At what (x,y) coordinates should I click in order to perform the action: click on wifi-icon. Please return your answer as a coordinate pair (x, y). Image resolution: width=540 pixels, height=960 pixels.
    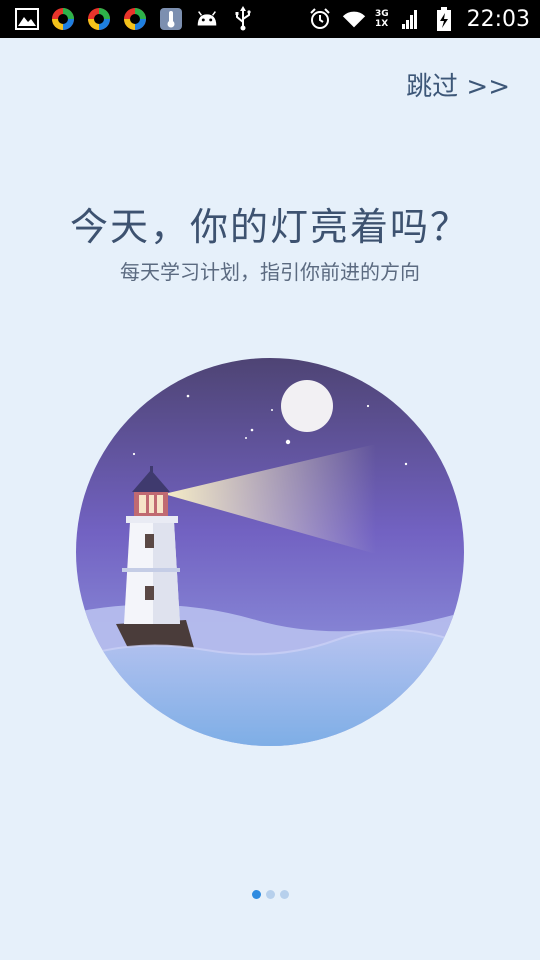
    Looking at the image, I should click on (354, 19).